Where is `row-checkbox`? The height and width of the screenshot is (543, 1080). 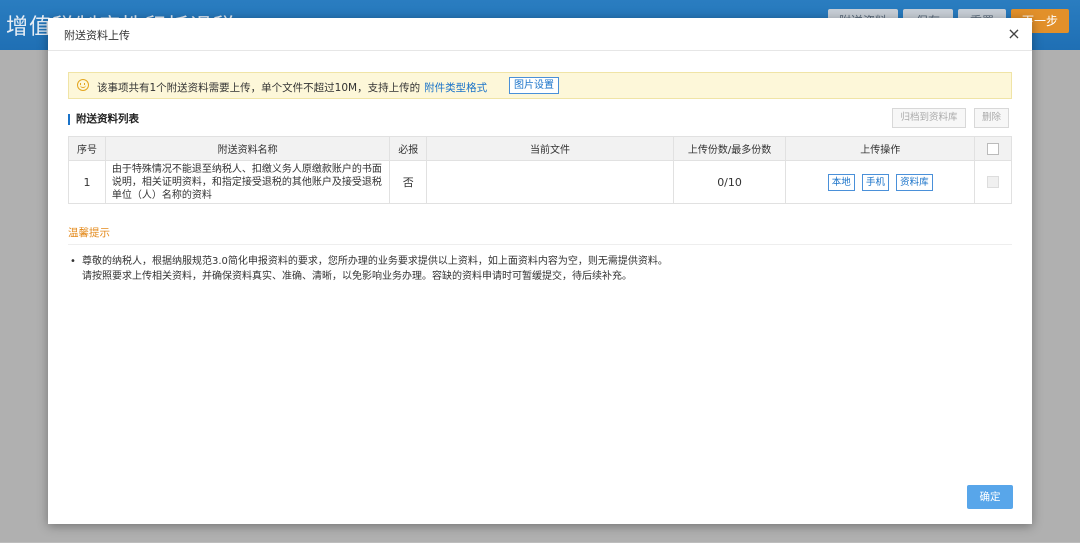
row-checkbox is located at coordinates (993, 182).